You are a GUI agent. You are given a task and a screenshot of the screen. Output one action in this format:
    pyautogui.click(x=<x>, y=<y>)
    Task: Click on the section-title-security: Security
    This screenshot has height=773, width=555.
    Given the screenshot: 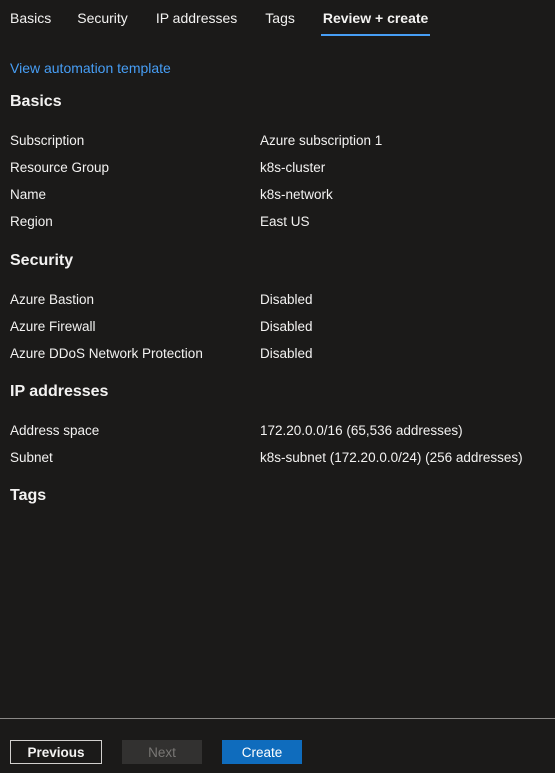 What is the action you would take?
    pyautogui.click(x=42, y=260)
    